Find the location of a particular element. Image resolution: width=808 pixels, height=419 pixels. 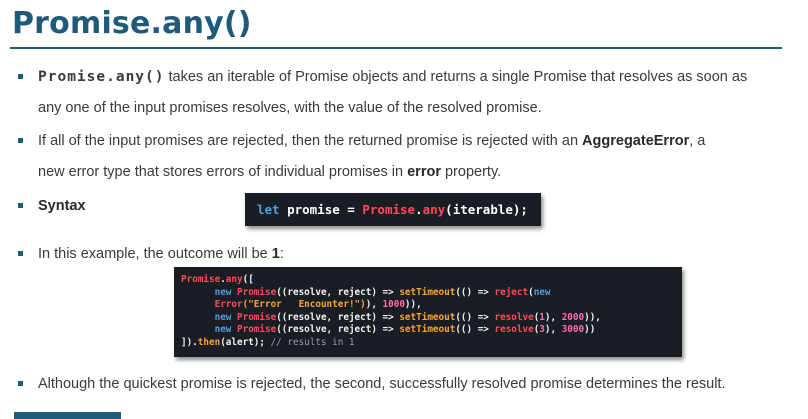

code-comment: // results in 1 is located at coordinates (312, 342).